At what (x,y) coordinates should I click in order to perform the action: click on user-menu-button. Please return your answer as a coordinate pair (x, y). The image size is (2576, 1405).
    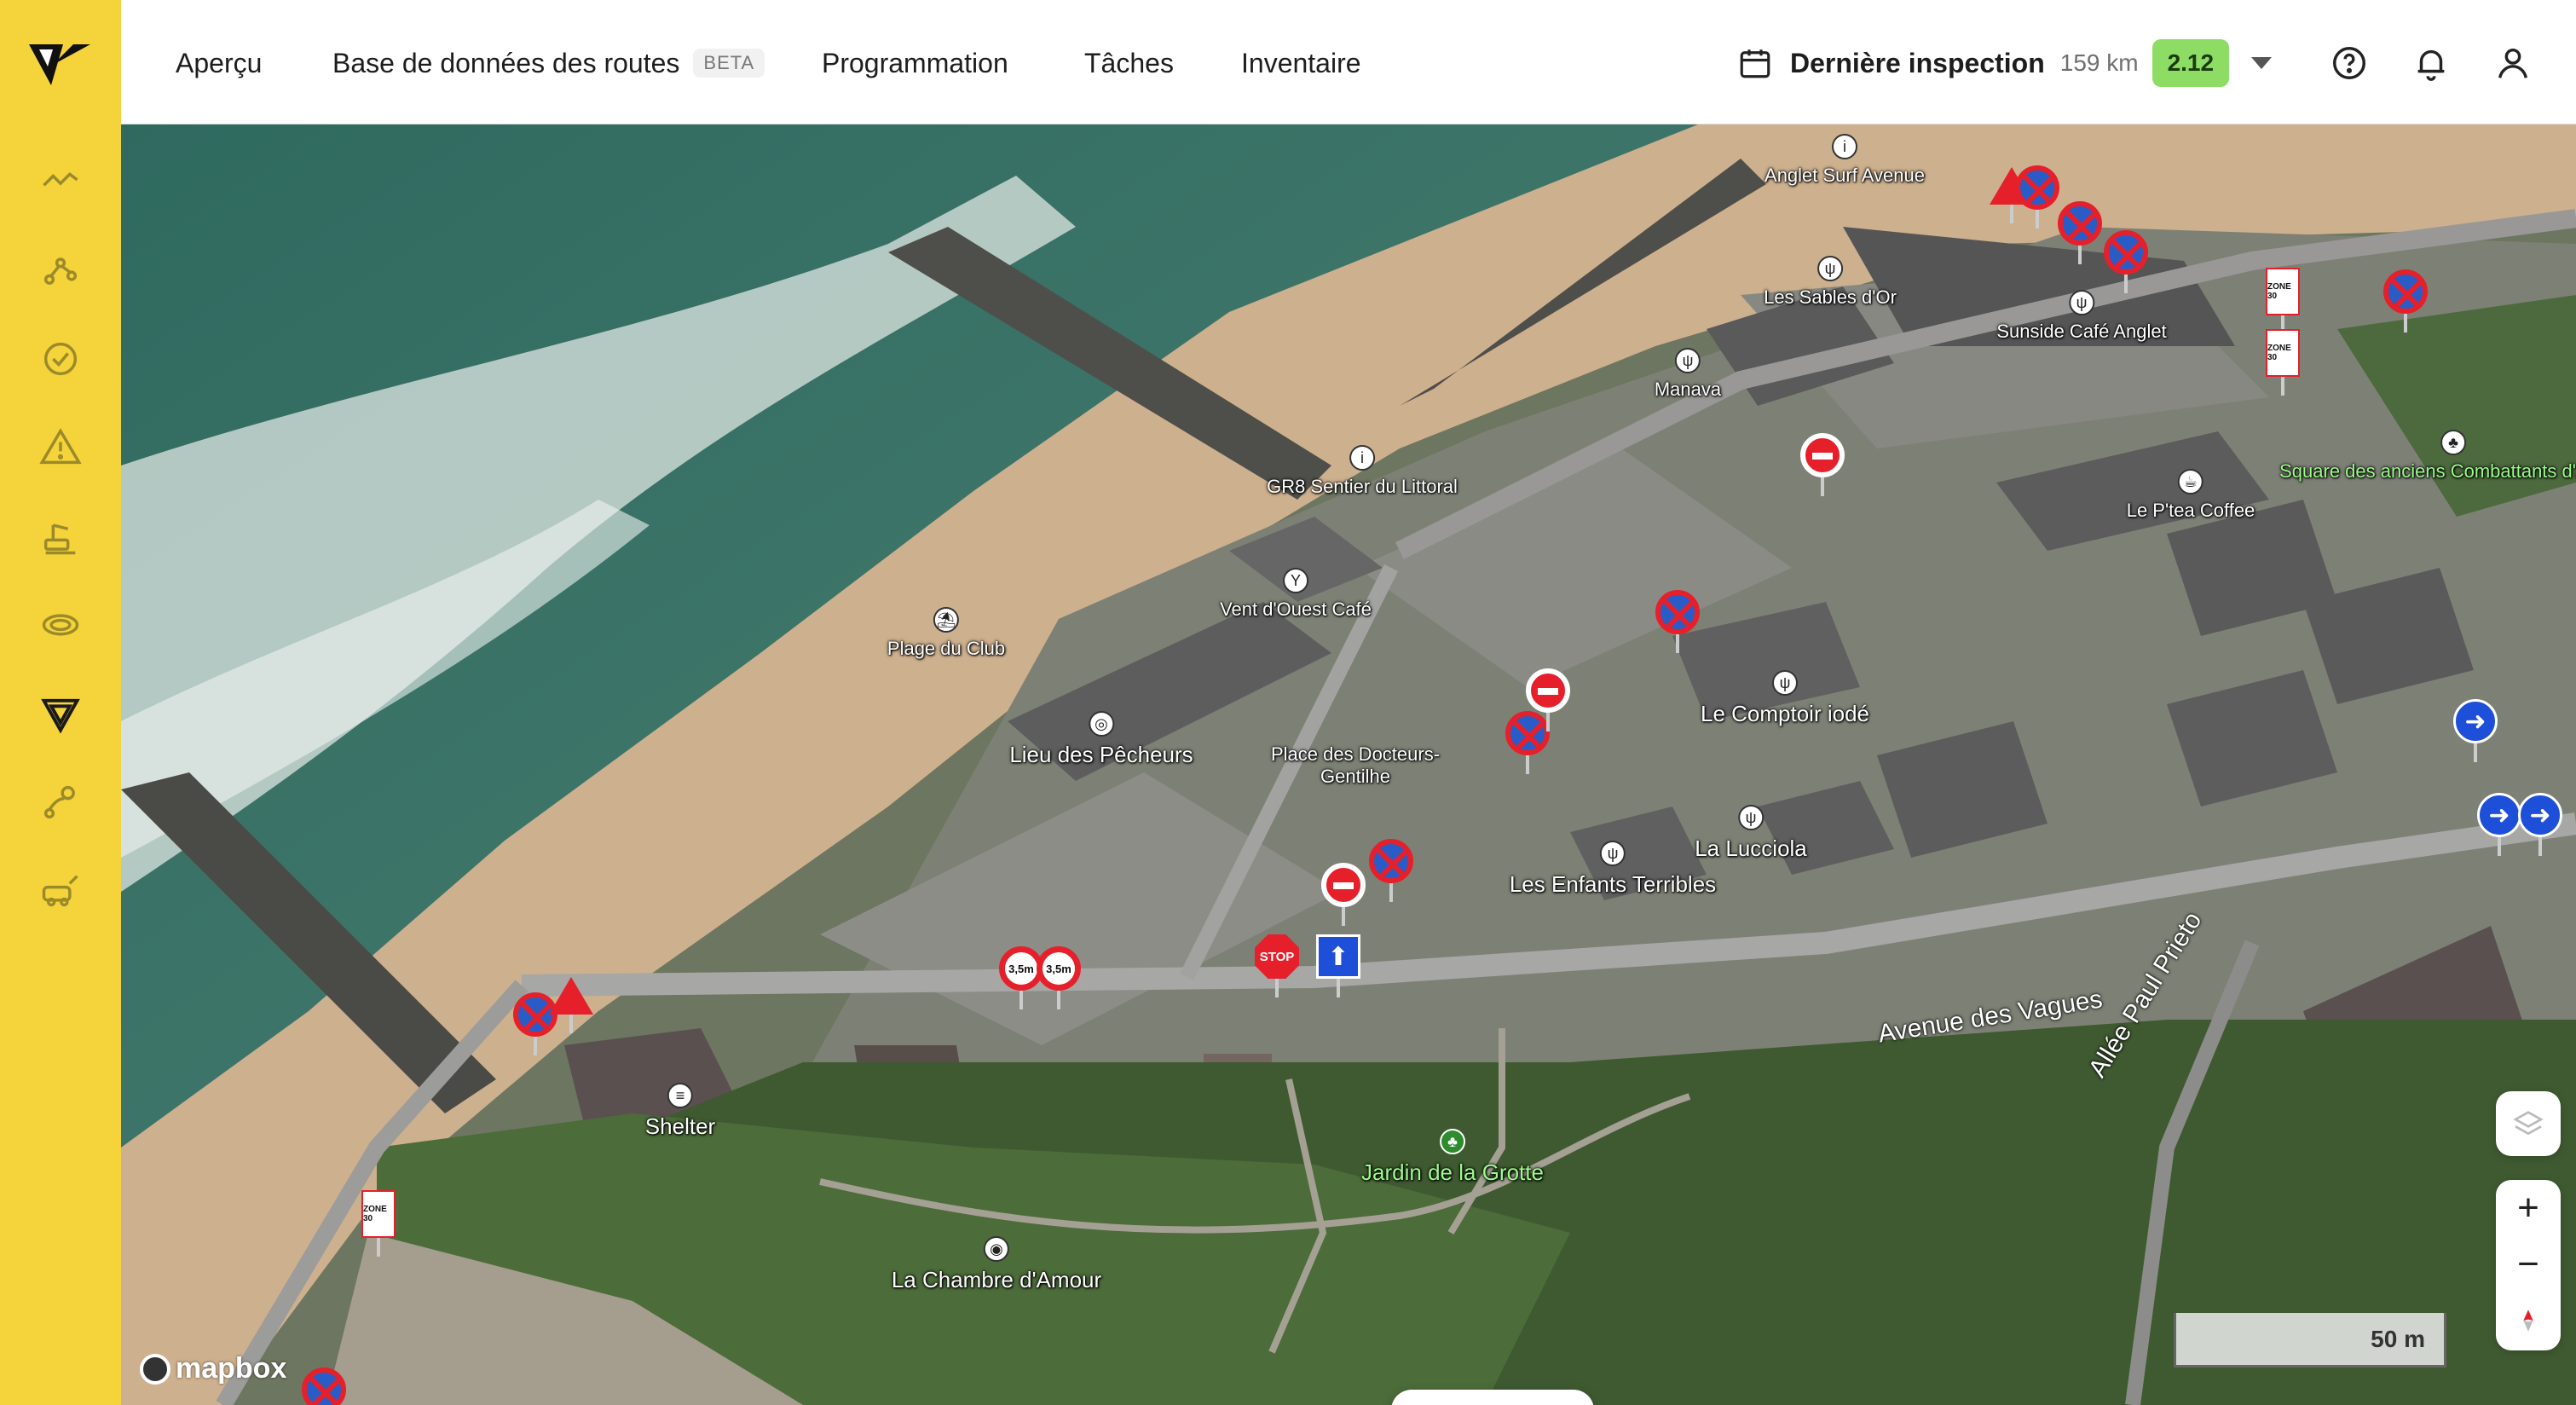
    Looking at the image, I should click on (2512, 64).